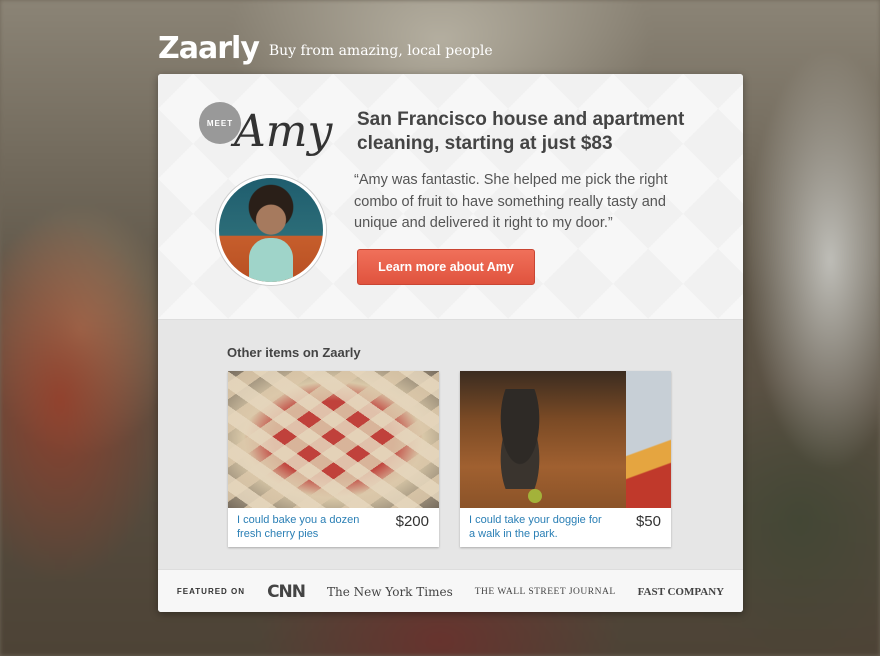 This screenshot has height=656, width=880. What do you see at coordinates (681, 591) in the screenshot?
I see `fast-company-logo: FAST COMPANY` at bounding box center [681, 591].